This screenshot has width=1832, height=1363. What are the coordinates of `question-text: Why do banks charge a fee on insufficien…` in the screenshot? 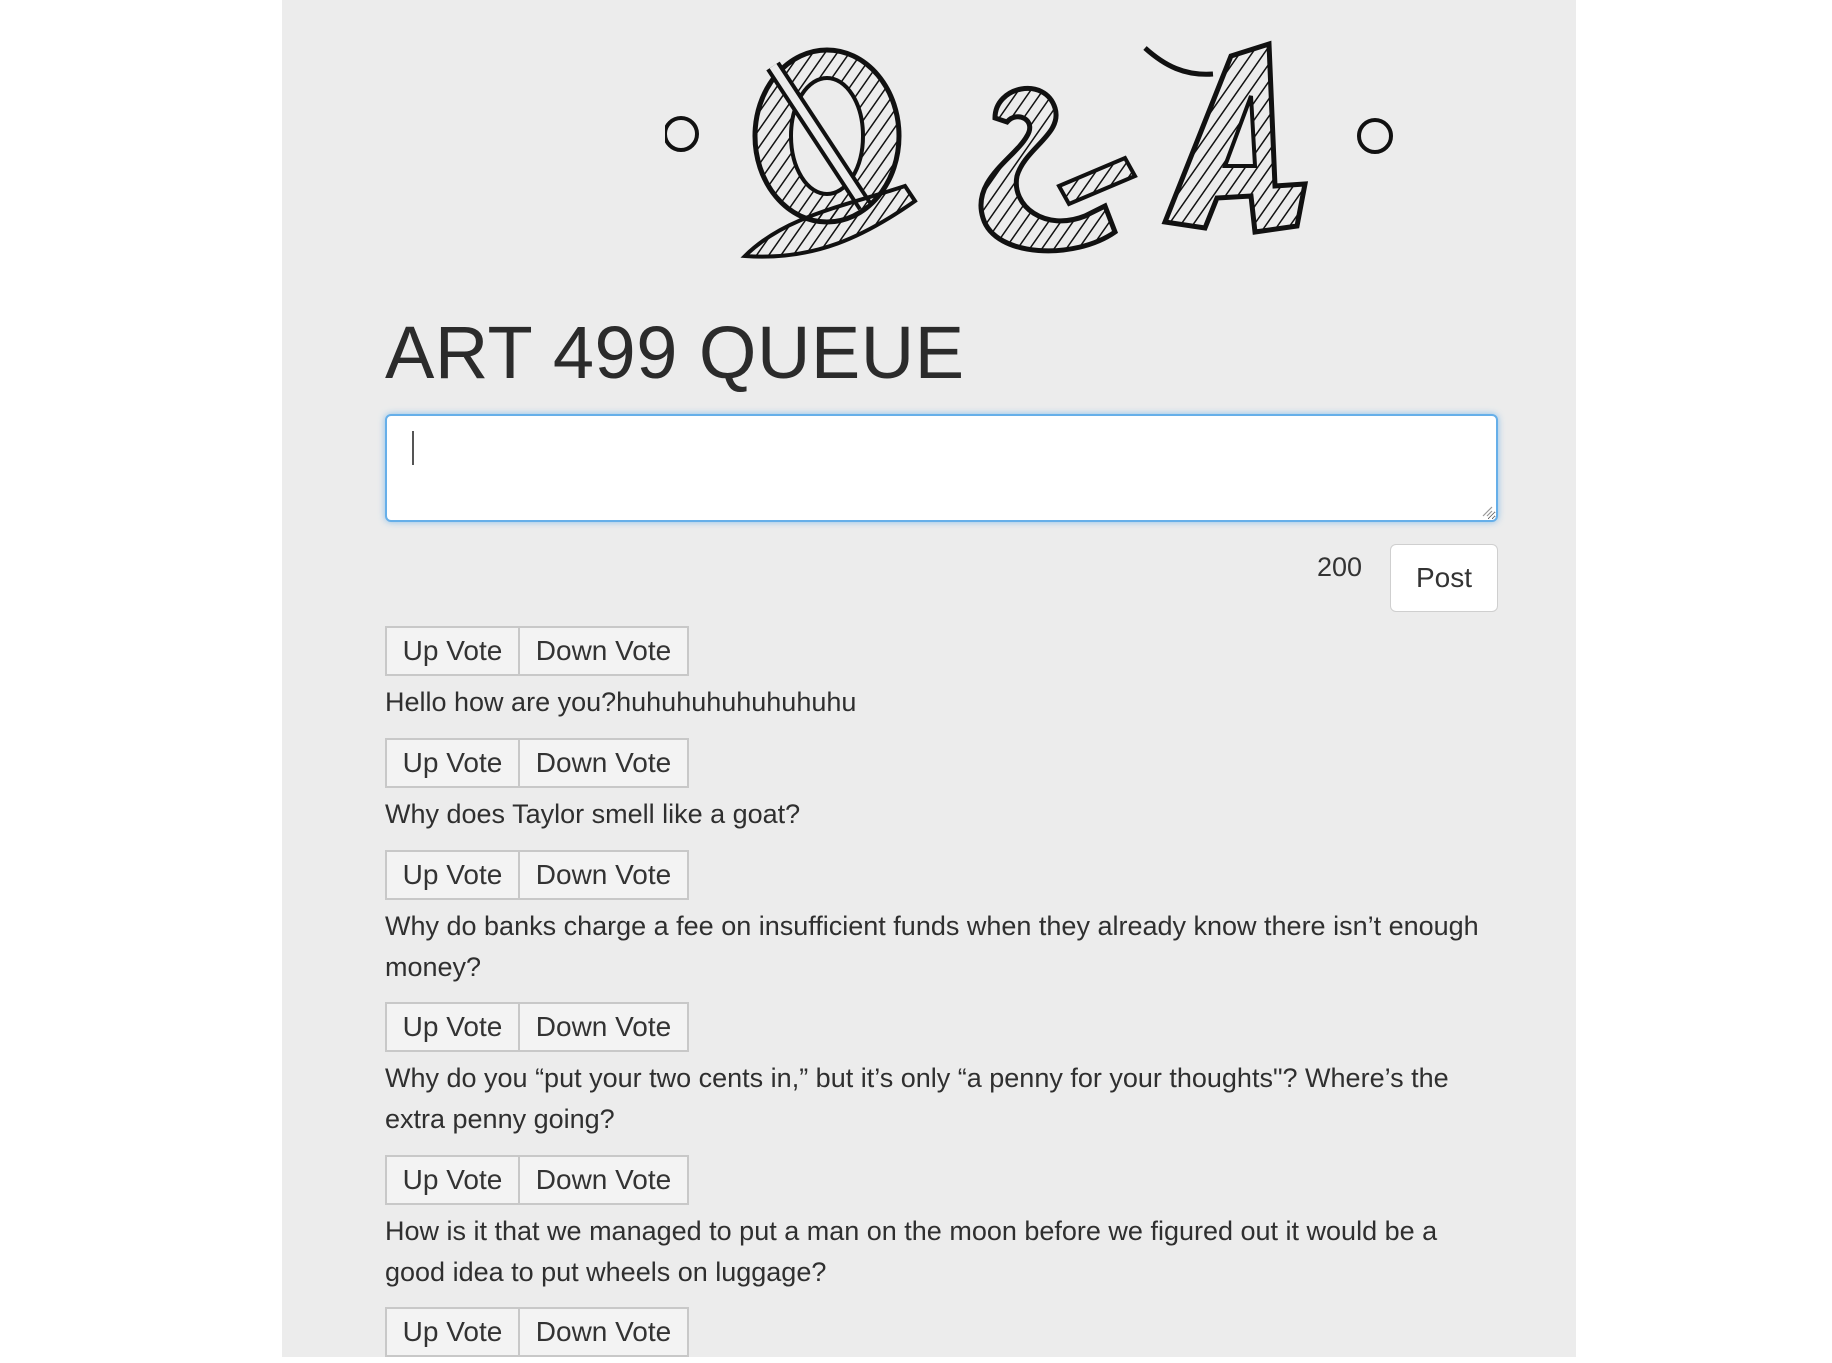 It's located at (932, 946).